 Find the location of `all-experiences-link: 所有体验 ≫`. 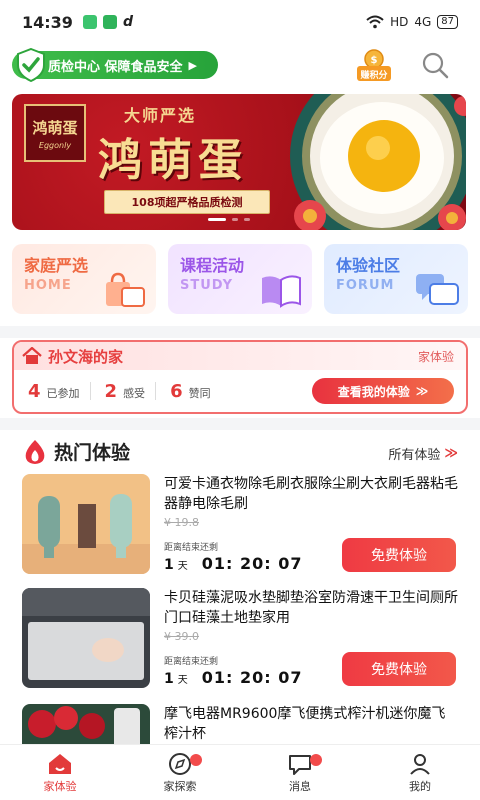

all-experiences-link: 所有体验 ≫ is located at coordinates (423, 453).